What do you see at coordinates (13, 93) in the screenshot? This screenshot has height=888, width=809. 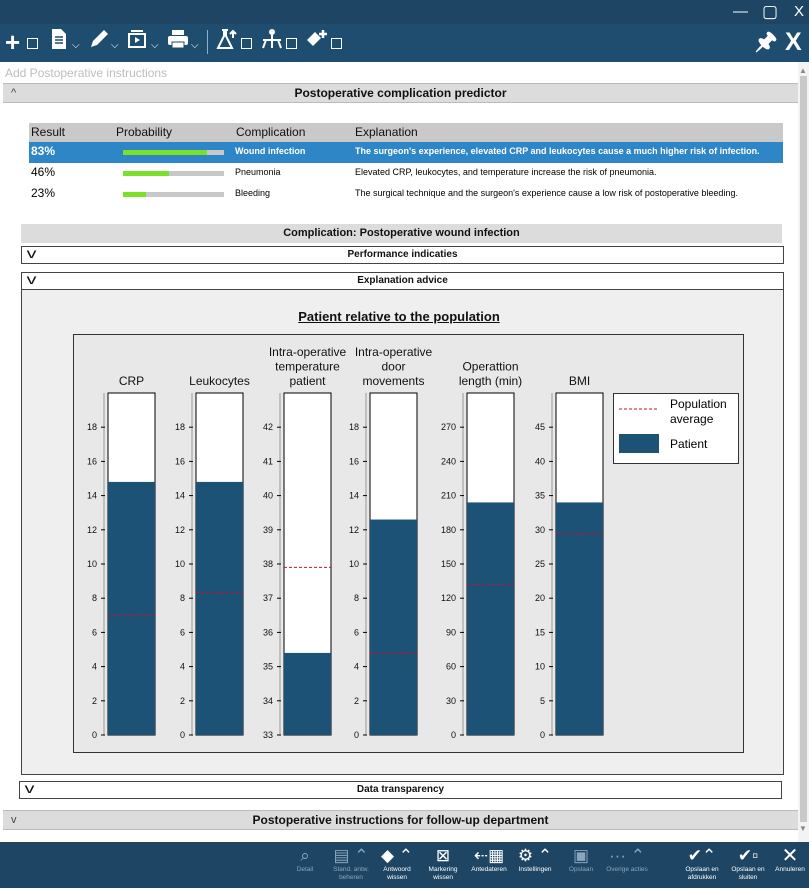 I see `chevron-up-icon: ^` at bounding box center [13, 93].